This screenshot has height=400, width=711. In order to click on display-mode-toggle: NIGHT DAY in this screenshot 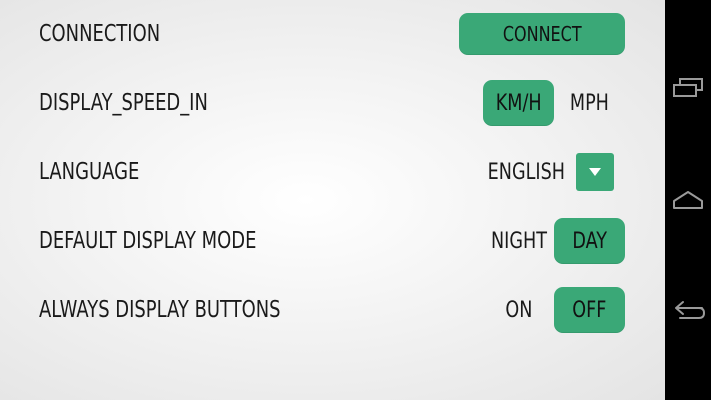, I will do `click(554, 241)`.